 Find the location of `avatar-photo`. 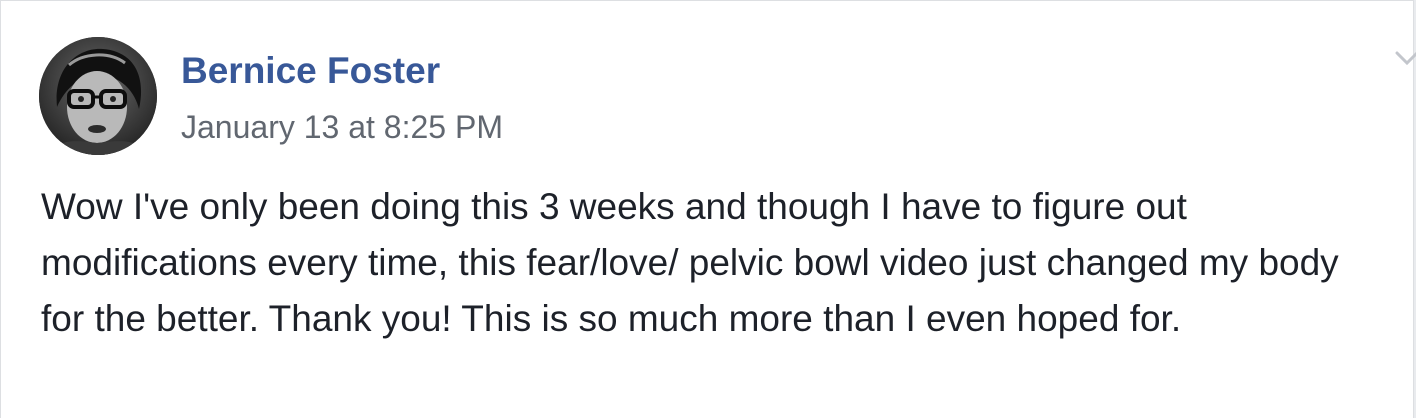

avatar-photo is located at coordinates (98, 96).